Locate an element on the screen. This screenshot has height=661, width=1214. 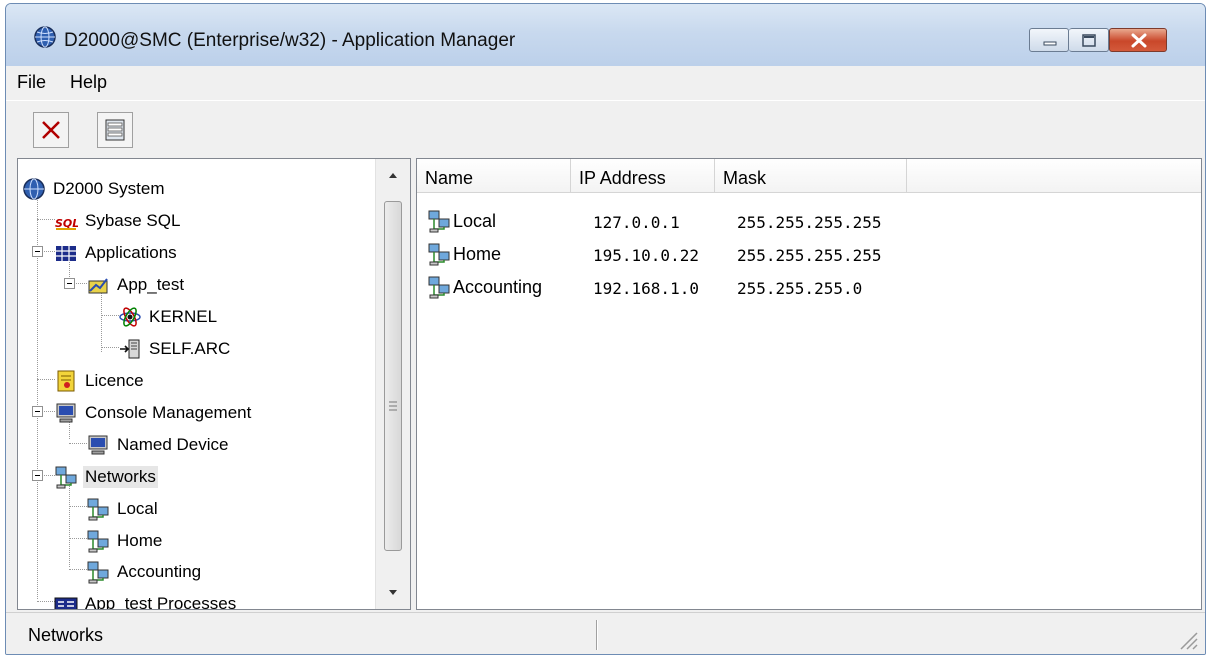
column-header-mask: Mask is located at coordinates (811, 176).